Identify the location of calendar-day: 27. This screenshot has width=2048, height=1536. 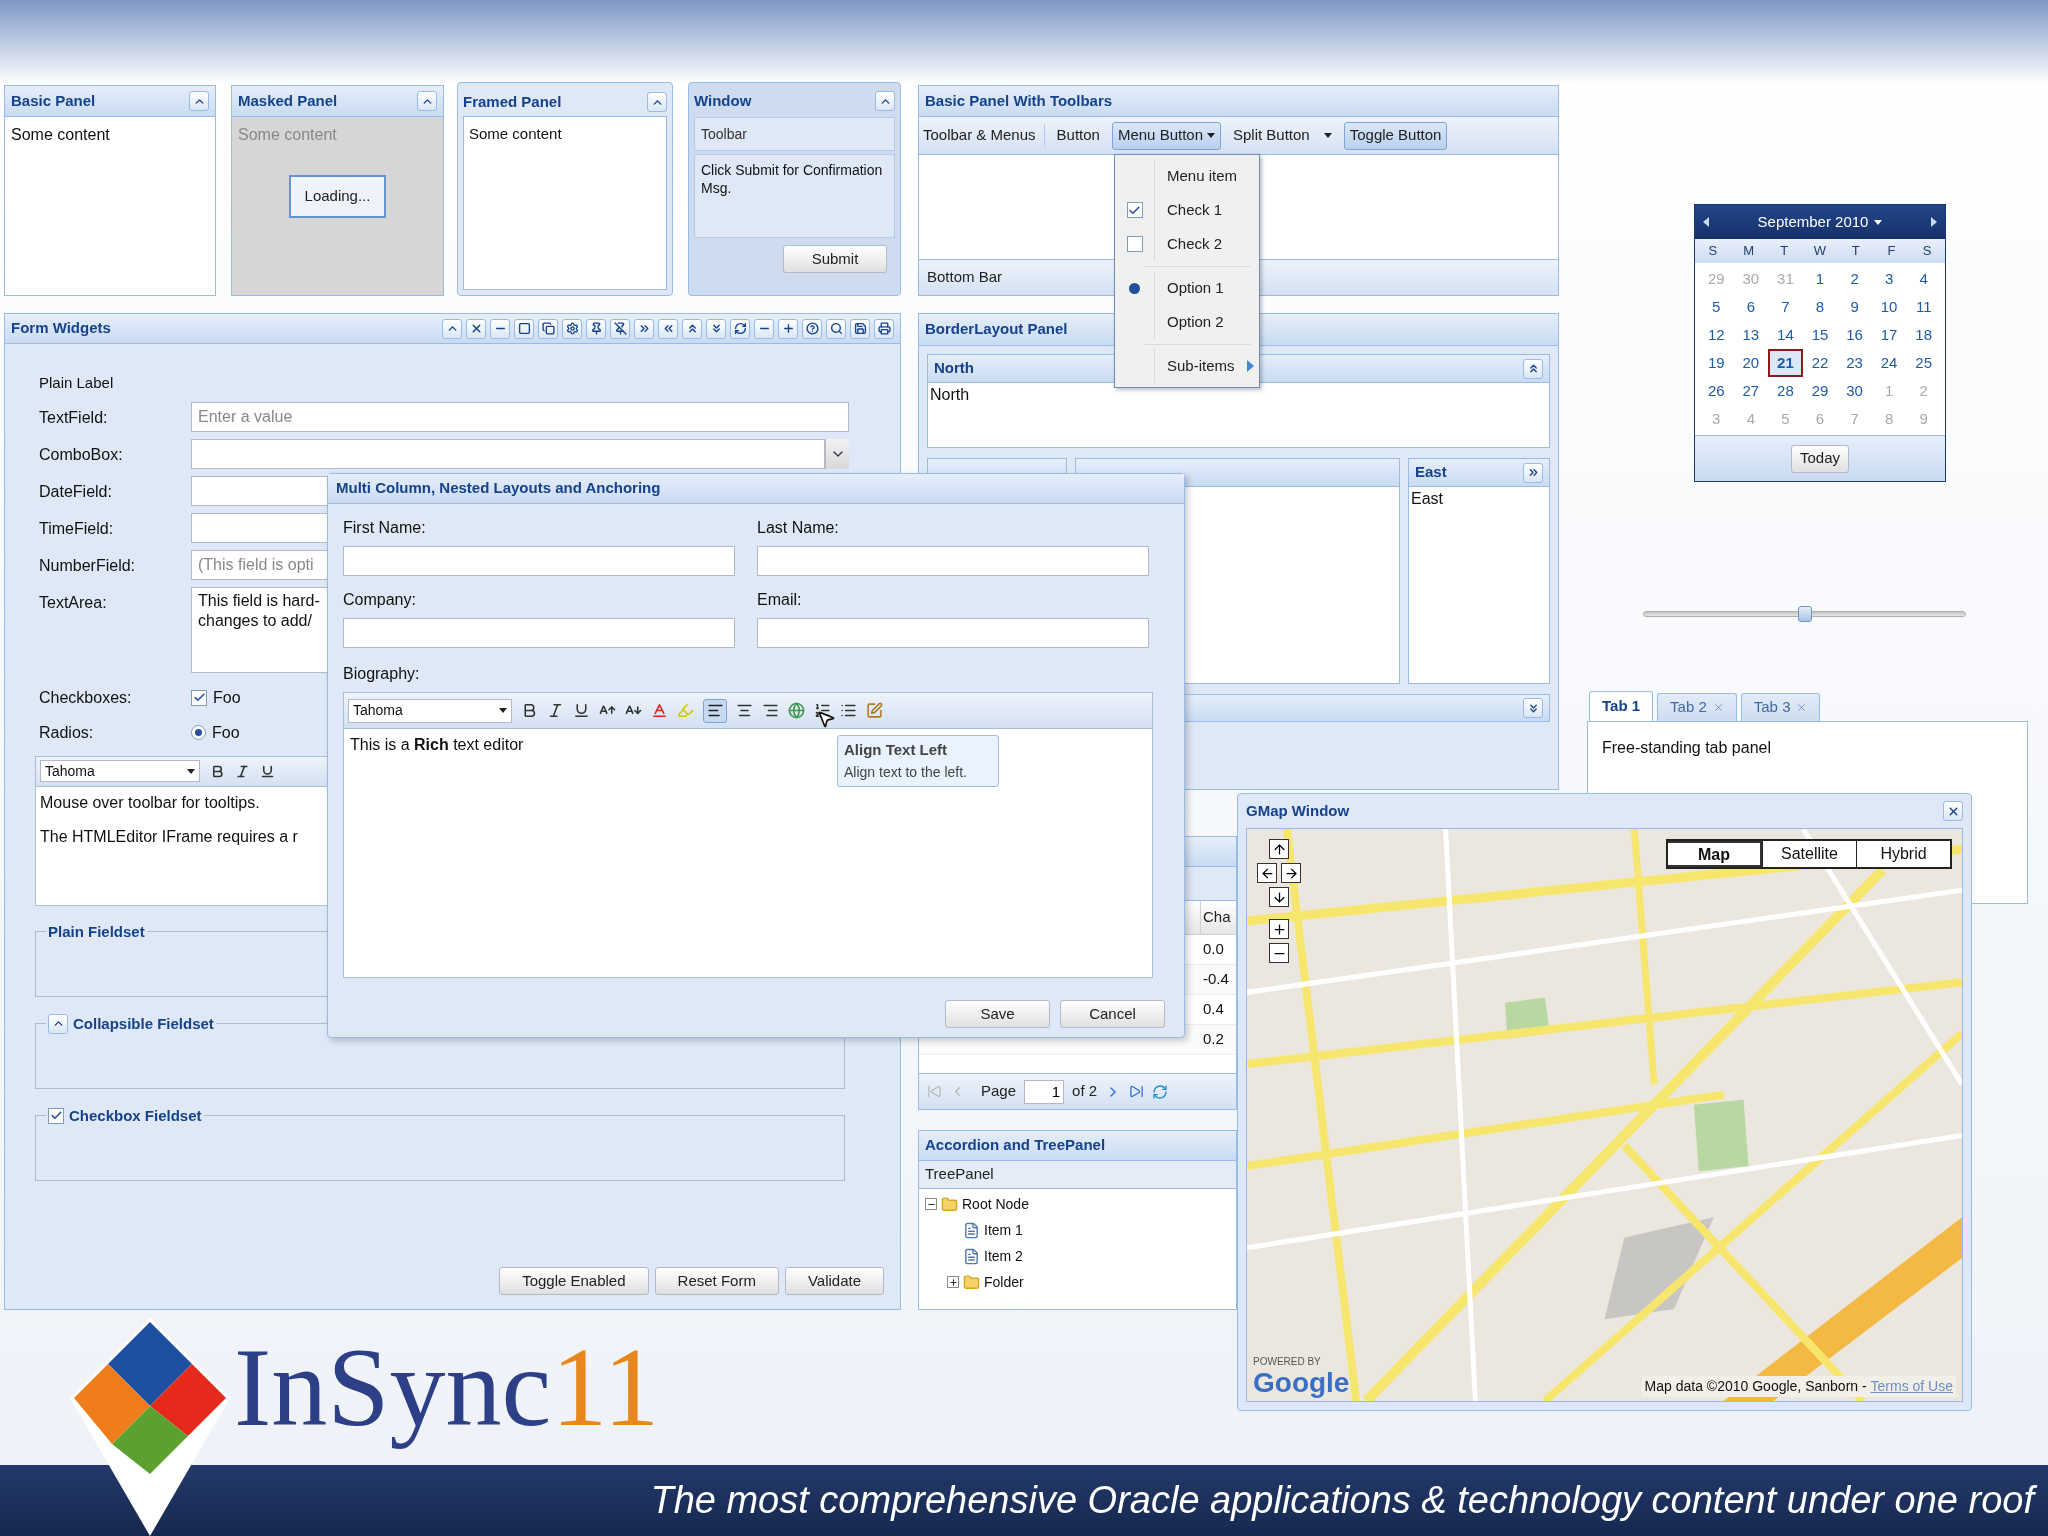
(1751, 391).